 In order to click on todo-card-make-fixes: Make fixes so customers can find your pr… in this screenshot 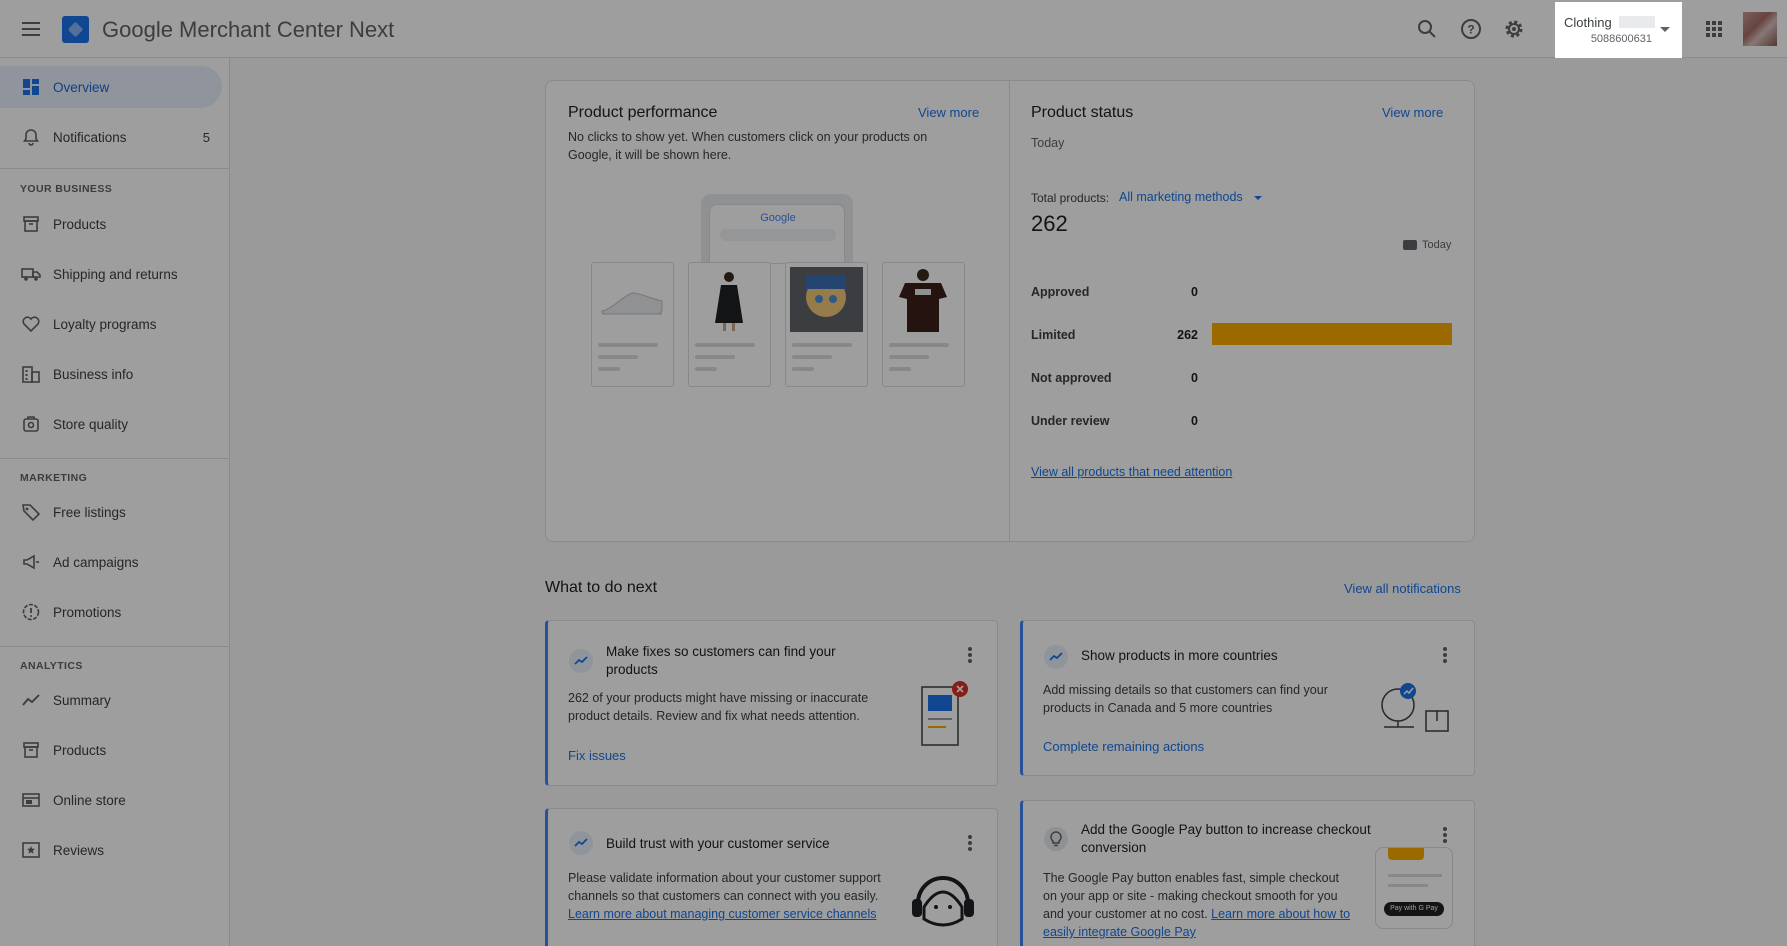, I will do `click(771, 703)`.